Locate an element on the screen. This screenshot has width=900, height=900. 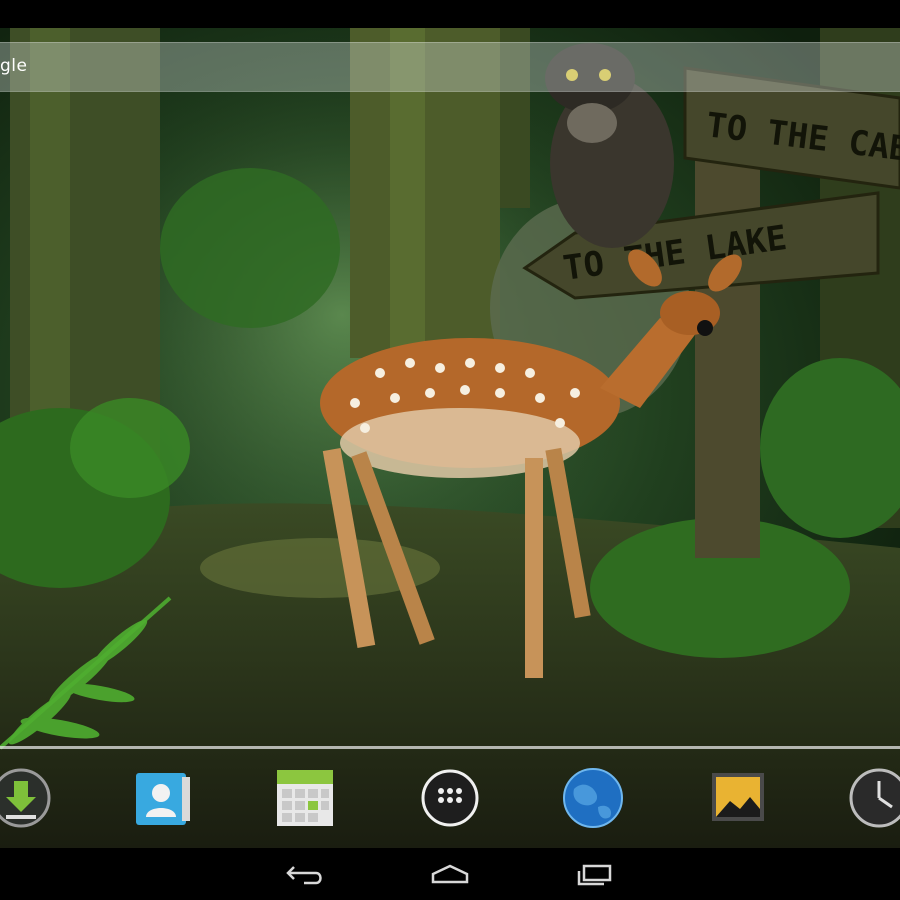
download-icon is located at coordinates (25, 798).